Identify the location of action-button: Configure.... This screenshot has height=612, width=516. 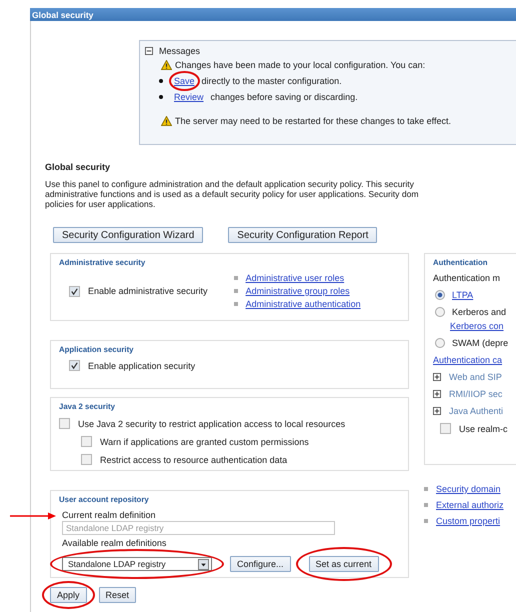
(260, 564).